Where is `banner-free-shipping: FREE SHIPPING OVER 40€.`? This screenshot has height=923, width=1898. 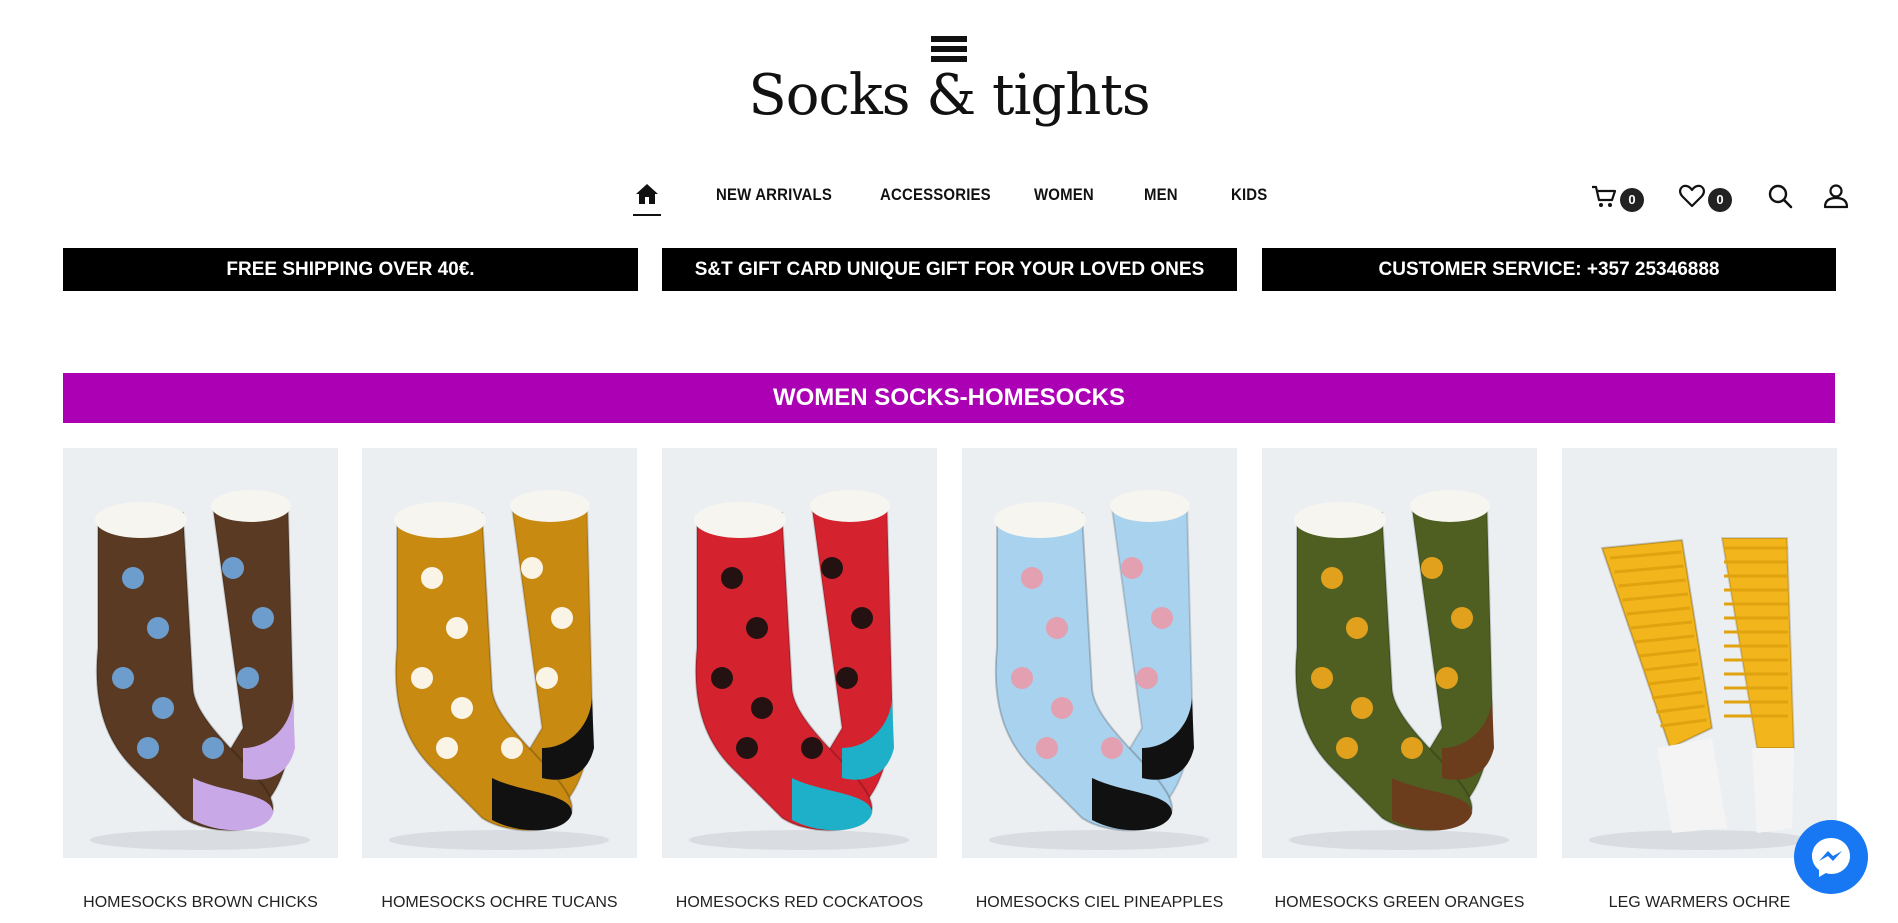
banner-free-shipping: FREE SHIPPING OVER 40€. is located at coordinates (350, 269).